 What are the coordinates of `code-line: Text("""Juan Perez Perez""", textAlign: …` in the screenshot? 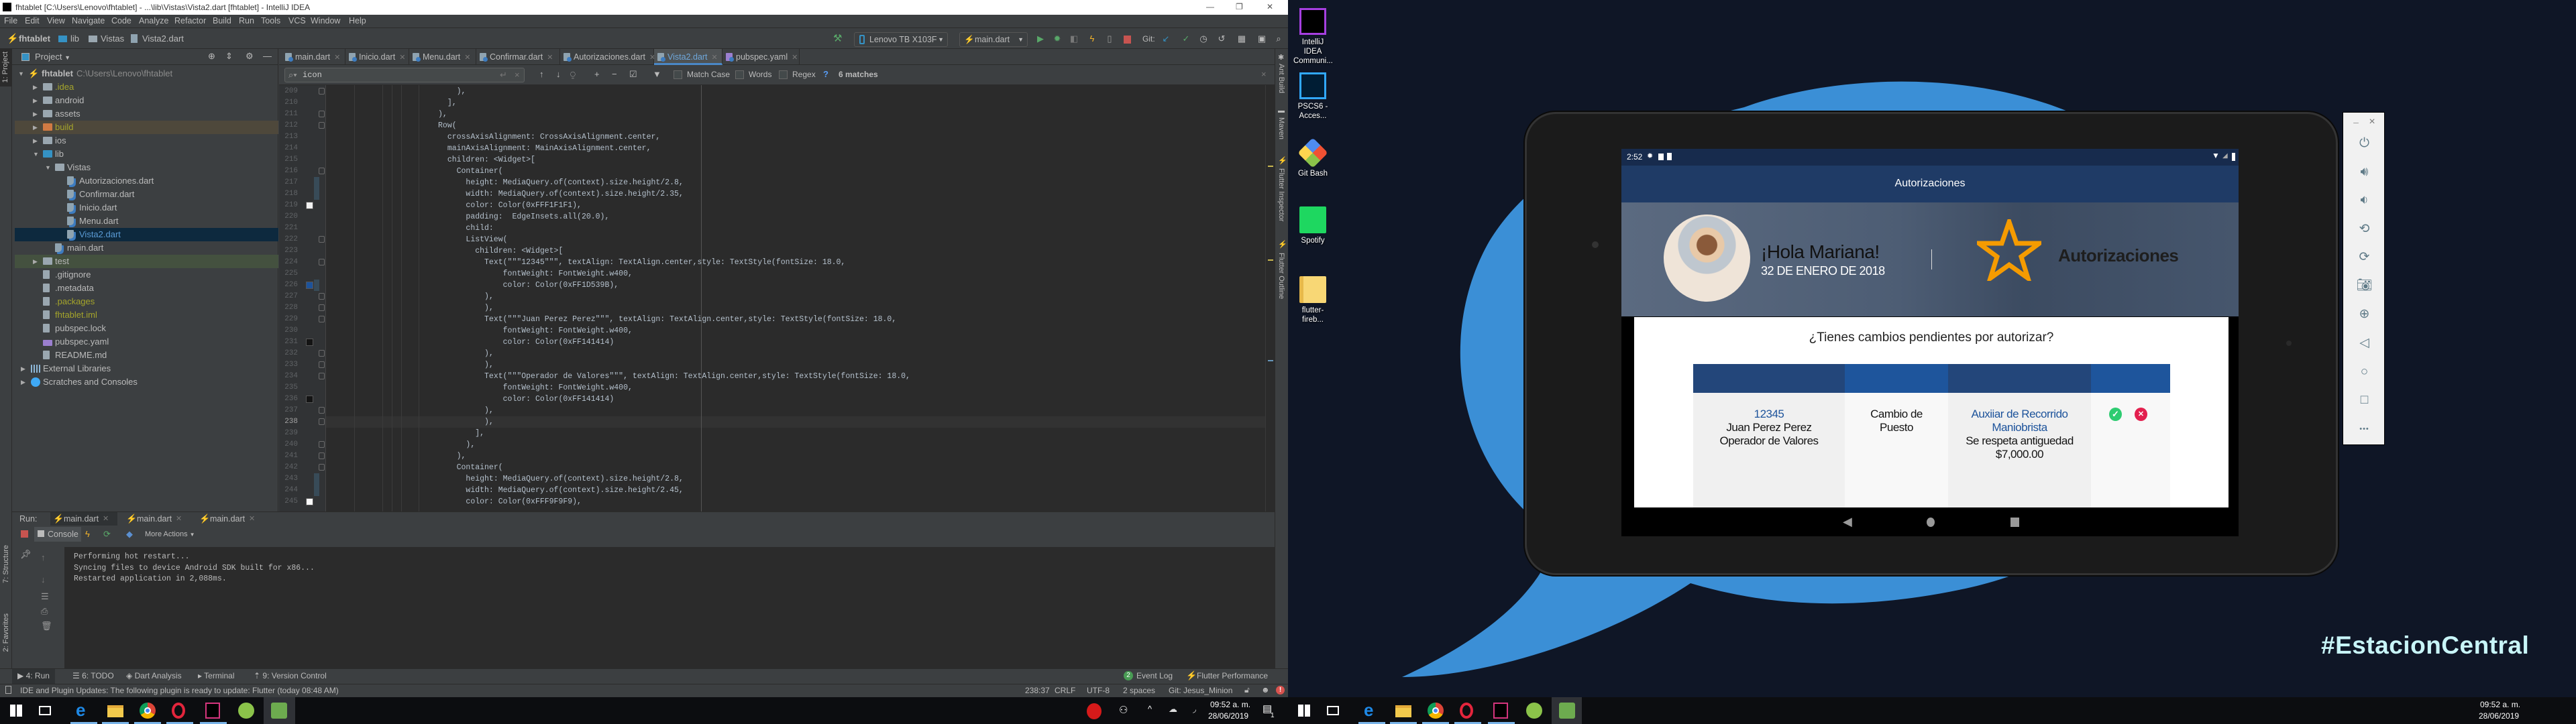 It's located at (620, 319).